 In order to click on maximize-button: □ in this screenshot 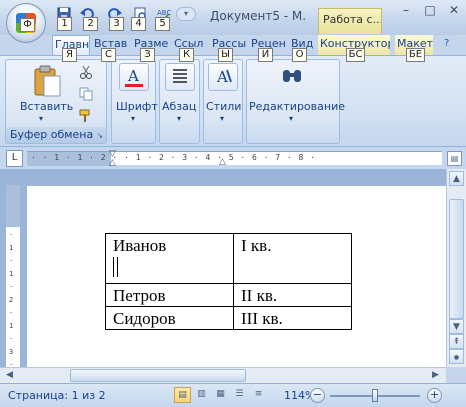, I will do `click(430, 10)`.